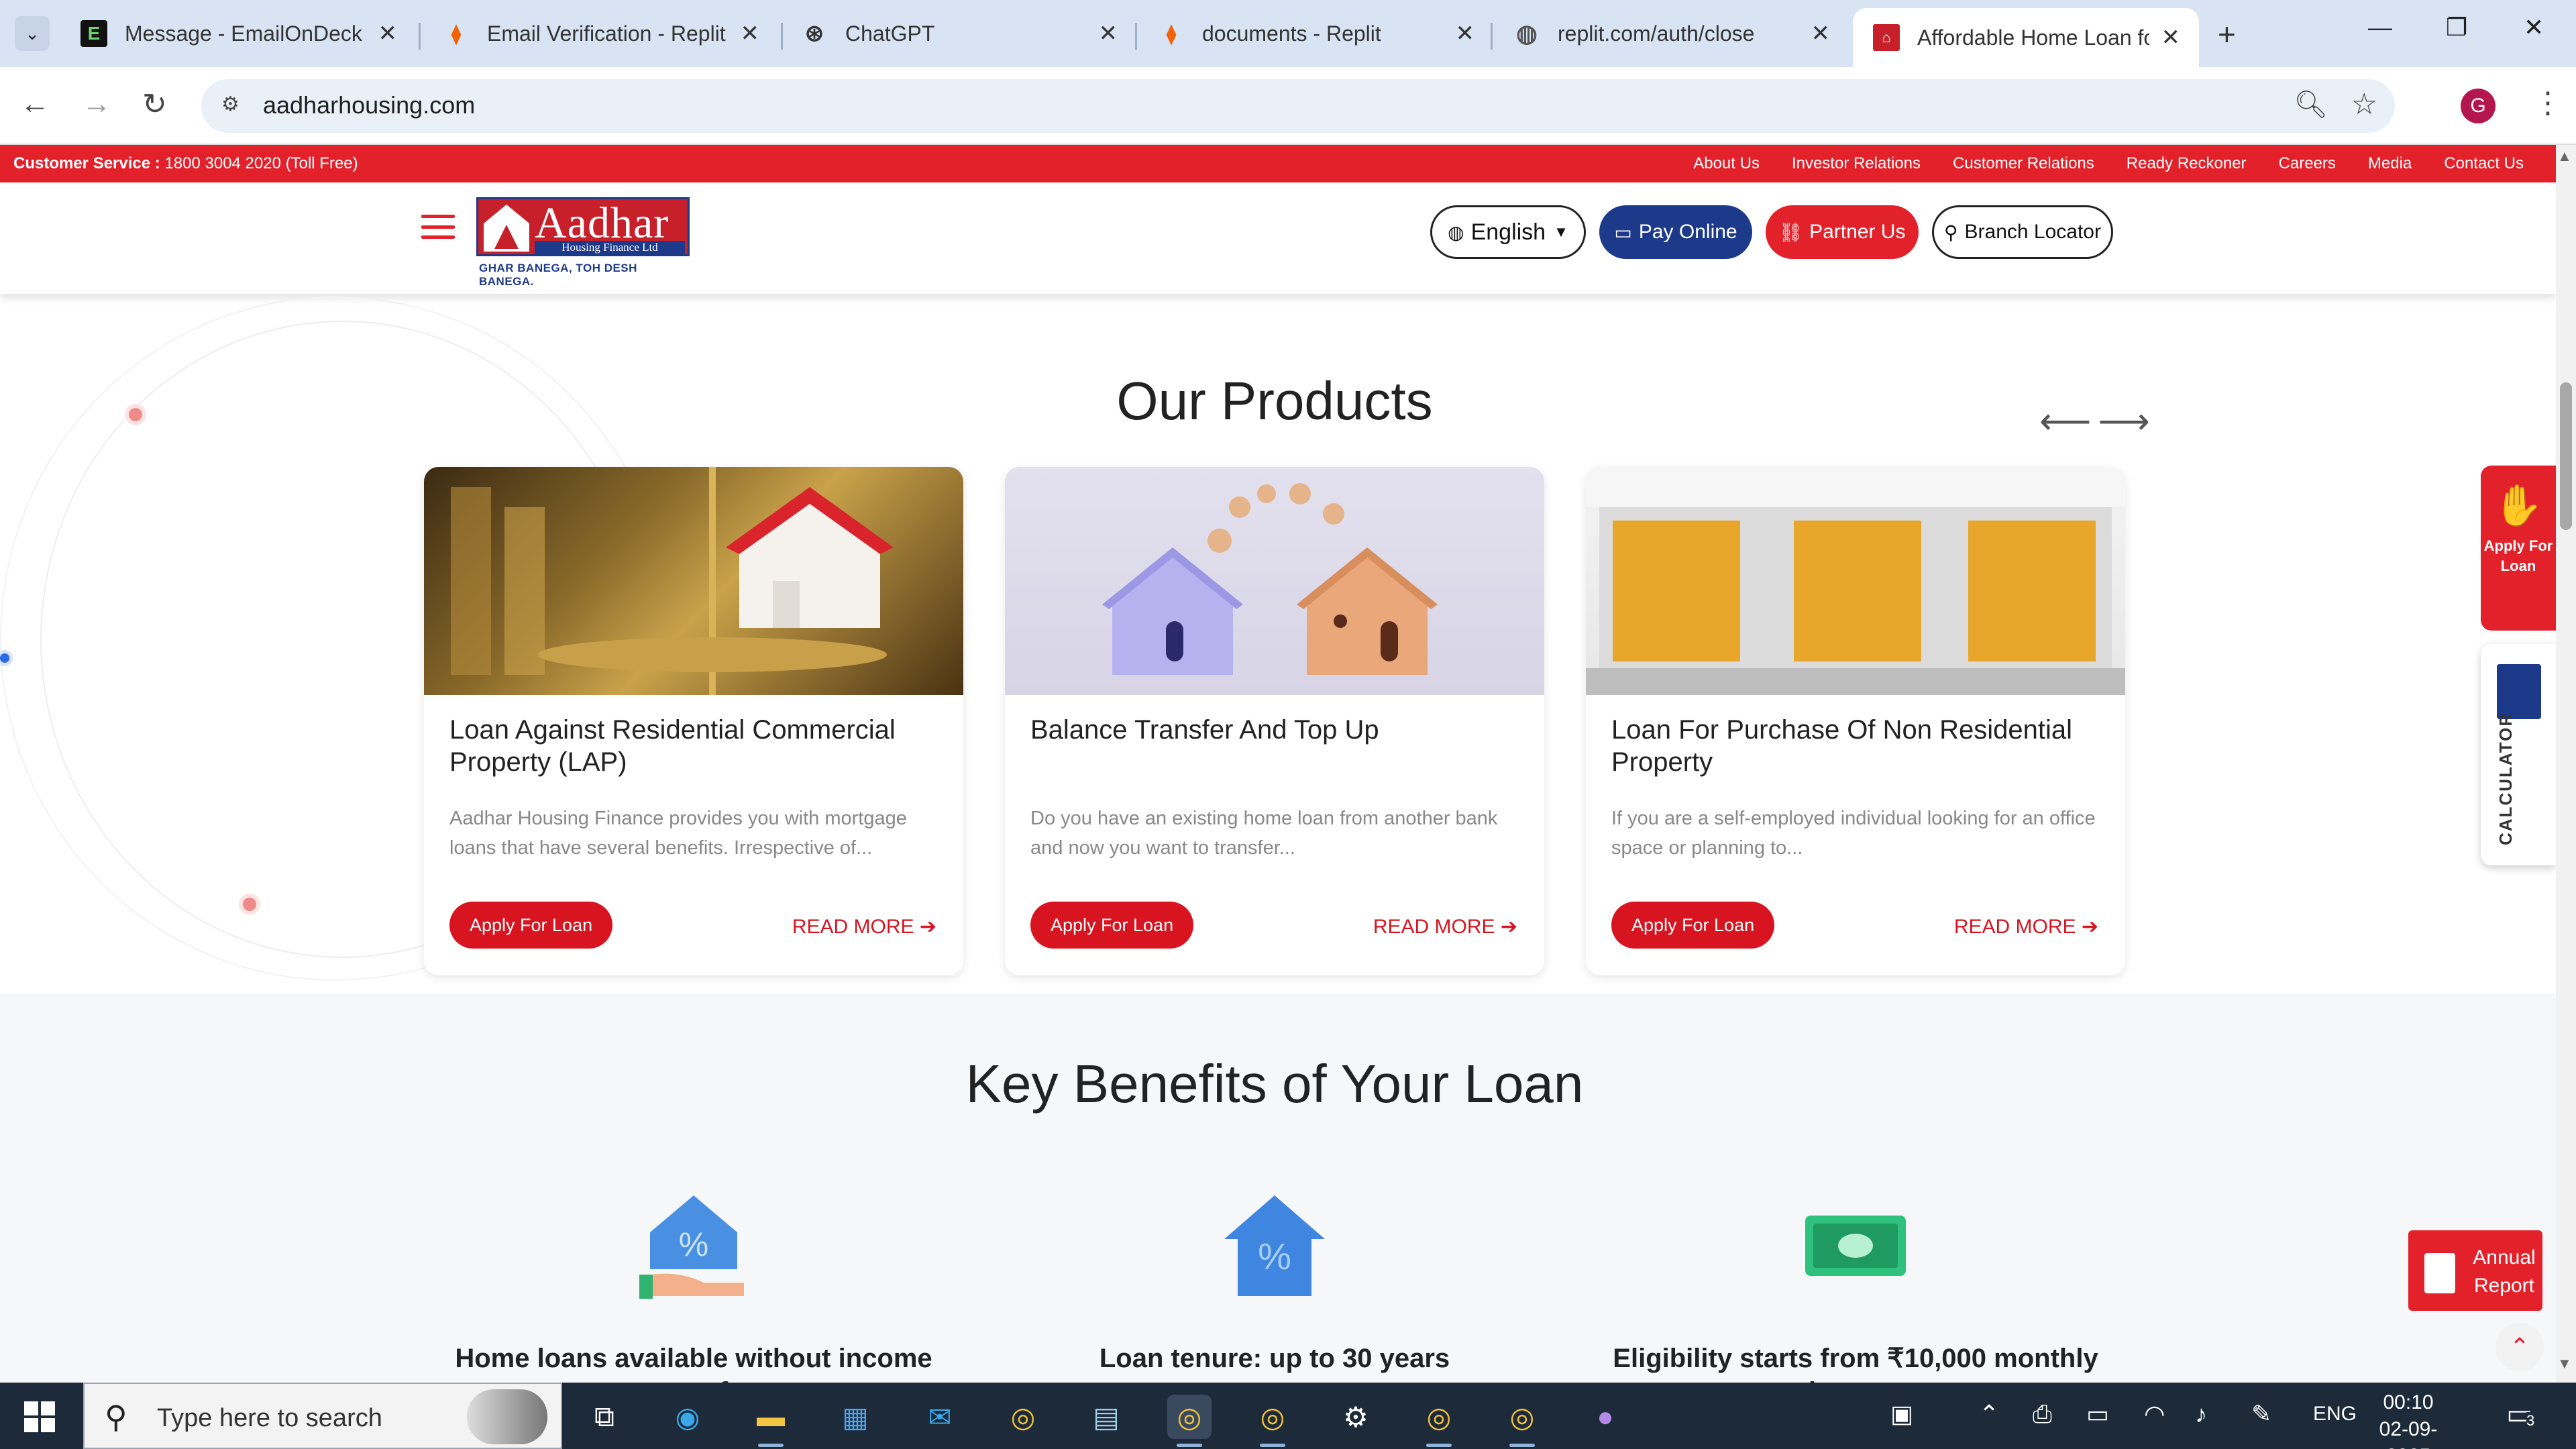  Describe the element at coordinates (1023, 1417) in the screenshot. I see `chrome-icon: ◎` at that location.